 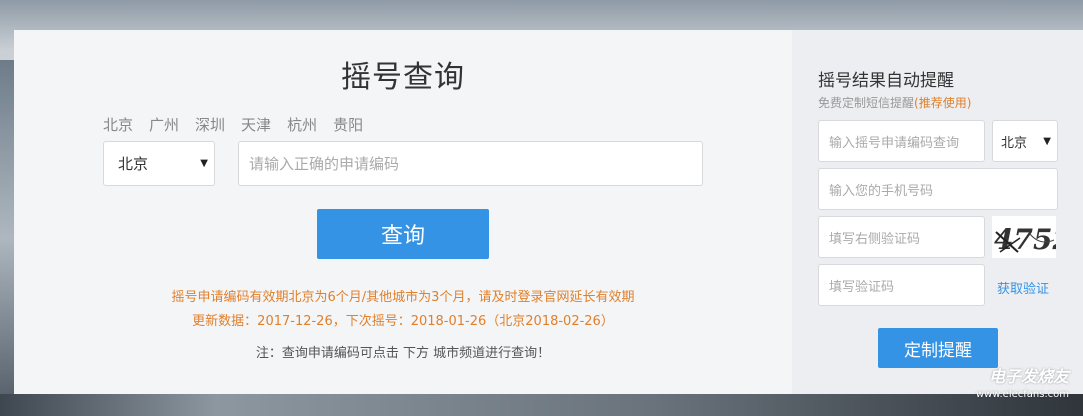 What do you see at coordinates (875, 239) in the screenshot?
I see `captcha-placeholder: 填写右侧验证码` at bounding box center [875, 239].